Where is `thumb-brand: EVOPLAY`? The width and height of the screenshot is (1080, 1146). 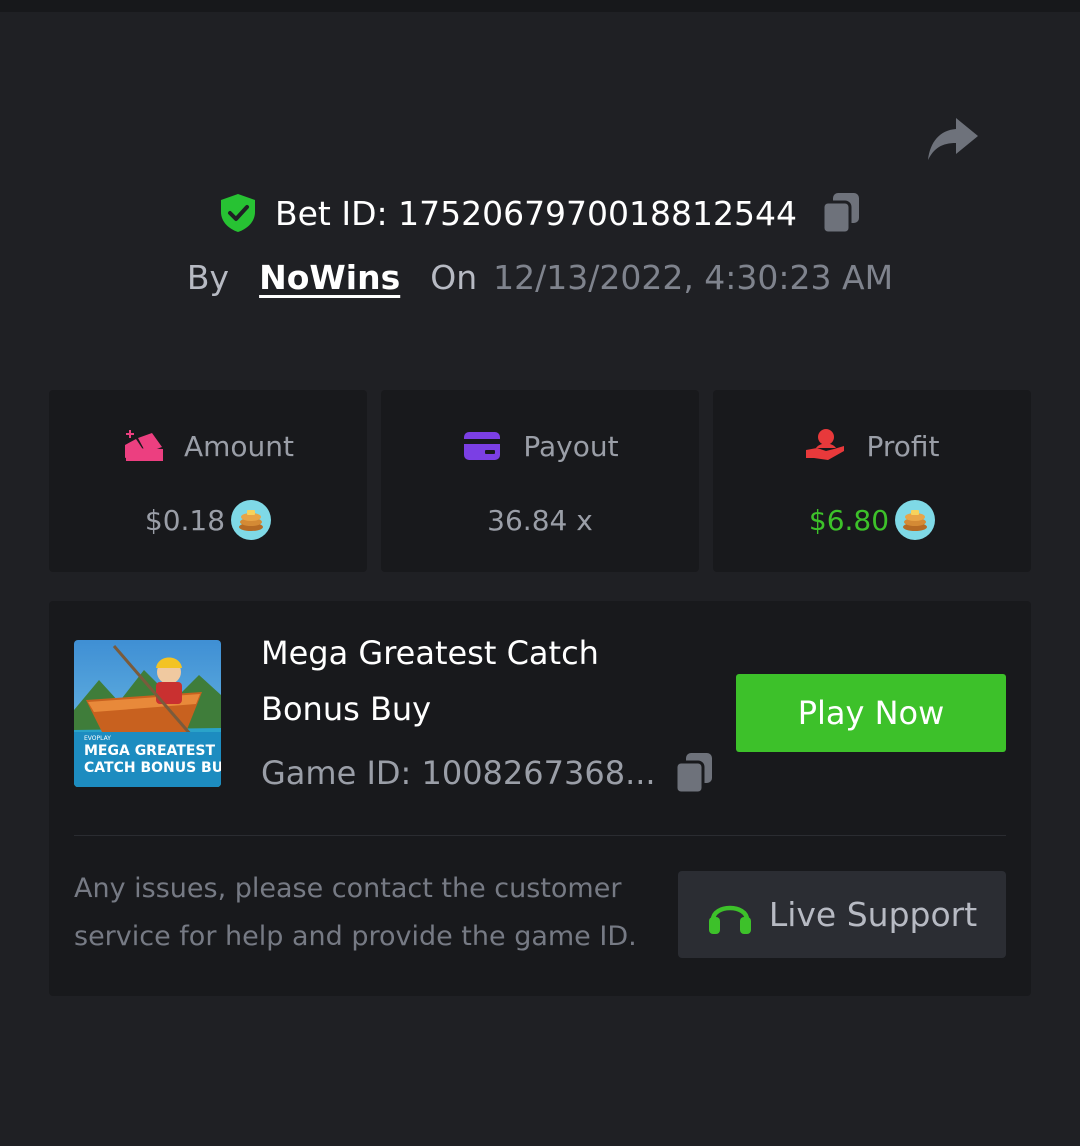 thumb-brand: EVOPLAY is located at coordinates (97, 738).